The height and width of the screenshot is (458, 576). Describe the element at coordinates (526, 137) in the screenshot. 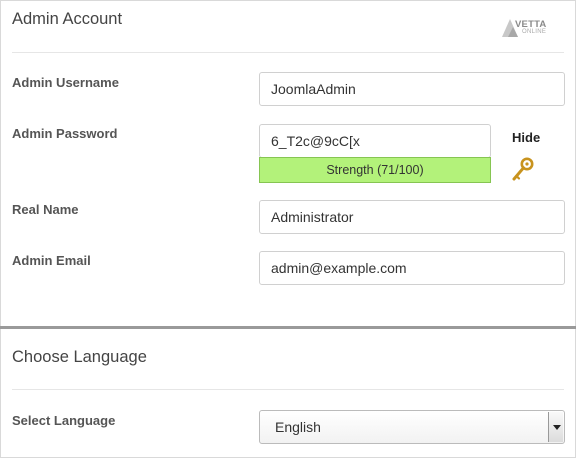

I see `hide-password-link: Hide` at that location.